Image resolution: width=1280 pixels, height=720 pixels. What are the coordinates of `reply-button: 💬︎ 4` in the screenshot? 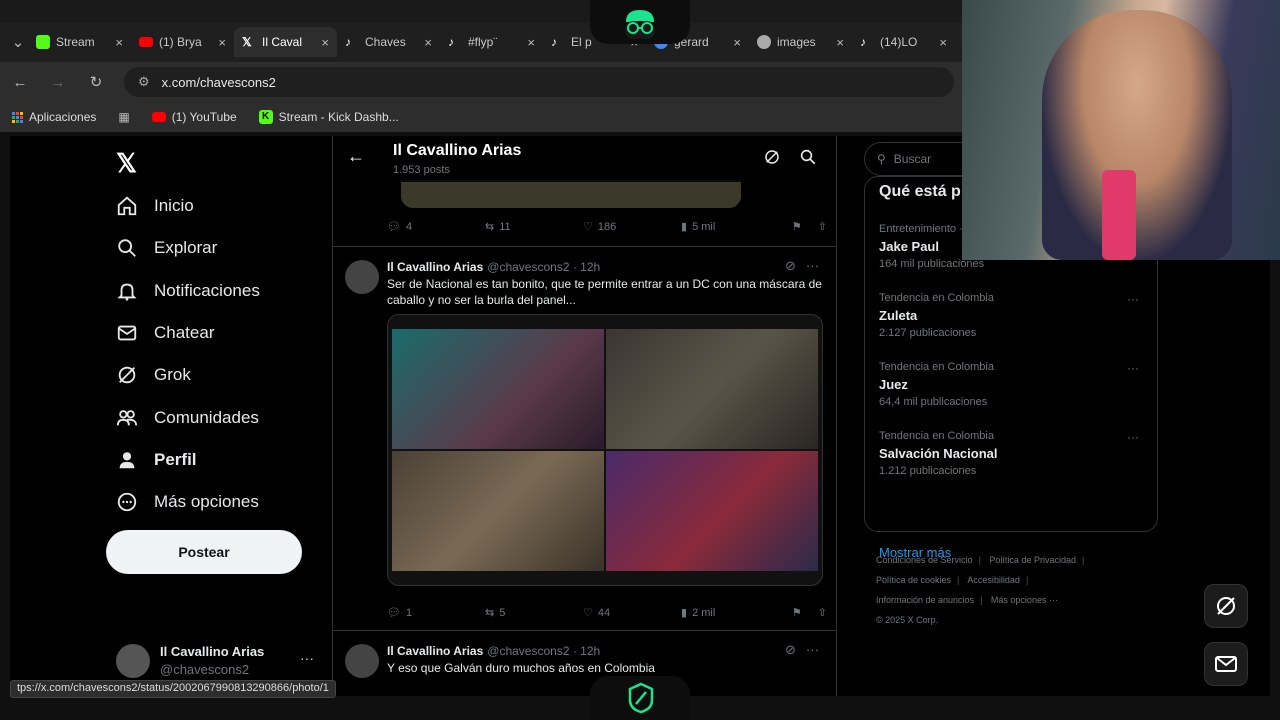 It's located at (436, 227).